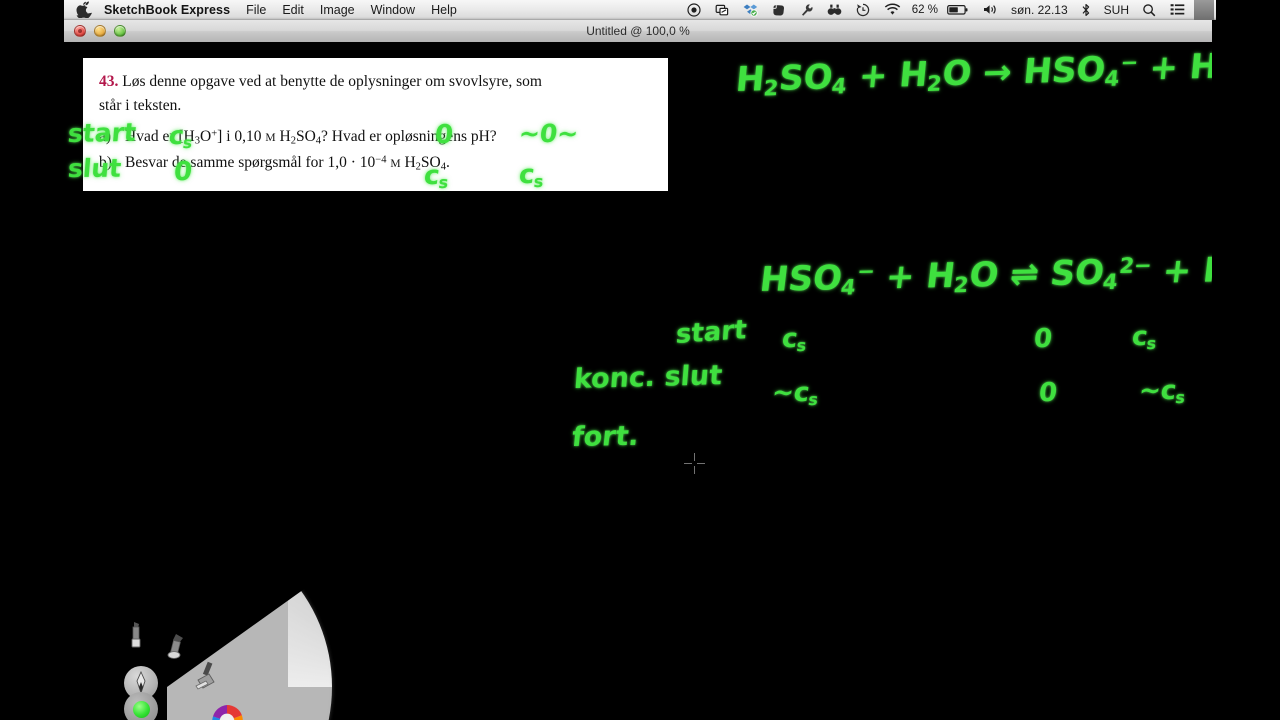 Image resolution: width=1280 pixels, height=720 pixels. I want to click on menu-edit: Edit, so click(293, 10).